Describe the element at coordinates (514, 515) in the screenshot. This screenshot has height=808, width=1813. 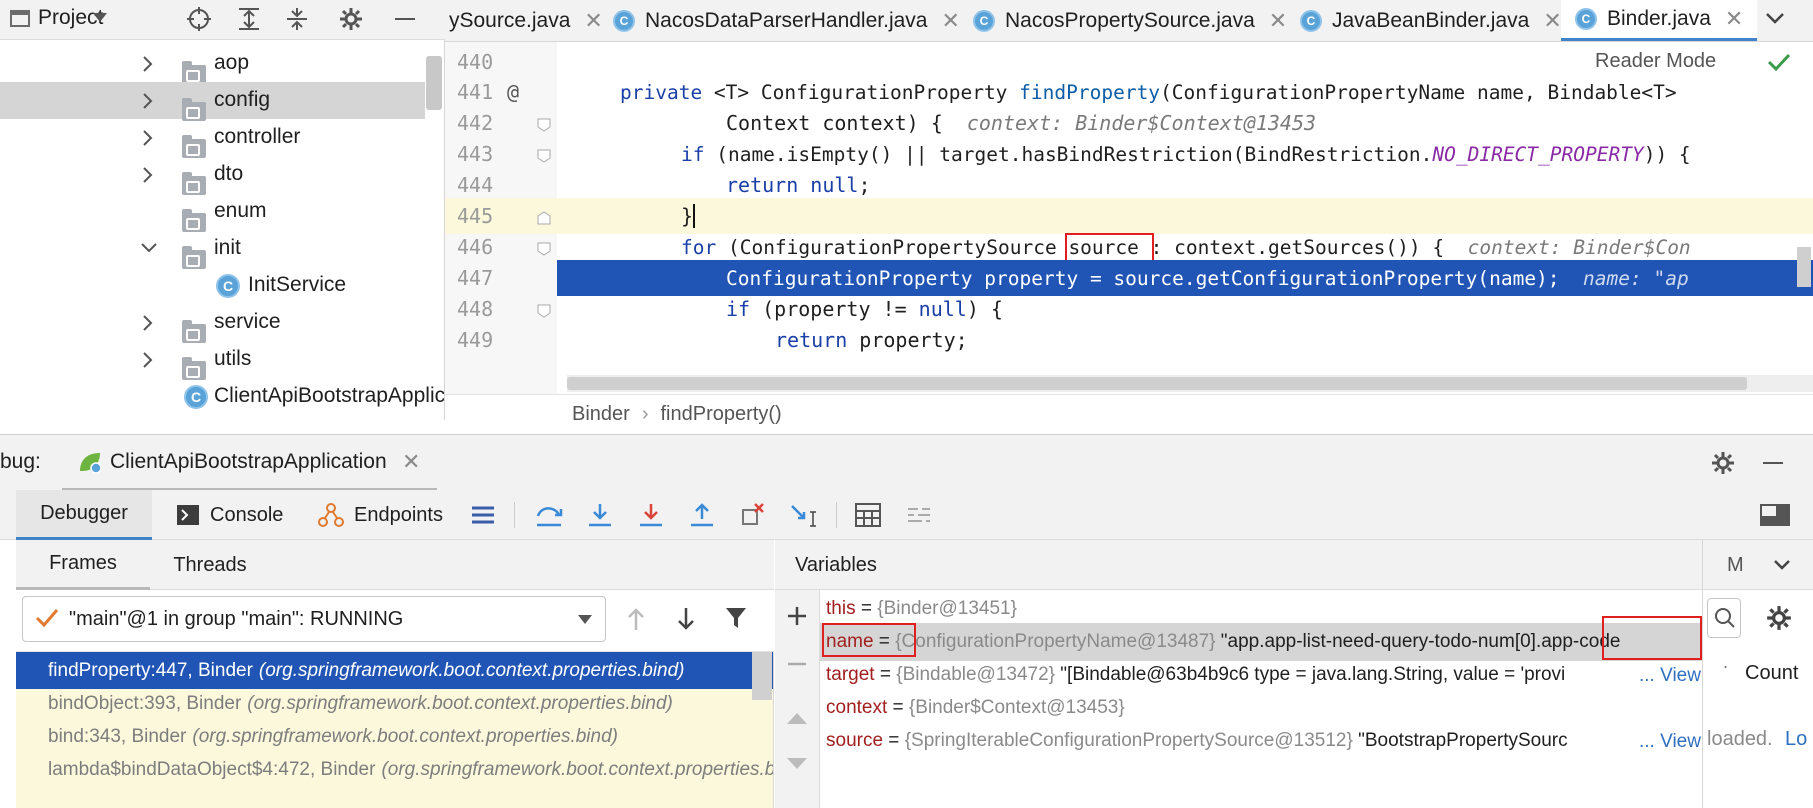
I see `toolbar-separator` at that location.